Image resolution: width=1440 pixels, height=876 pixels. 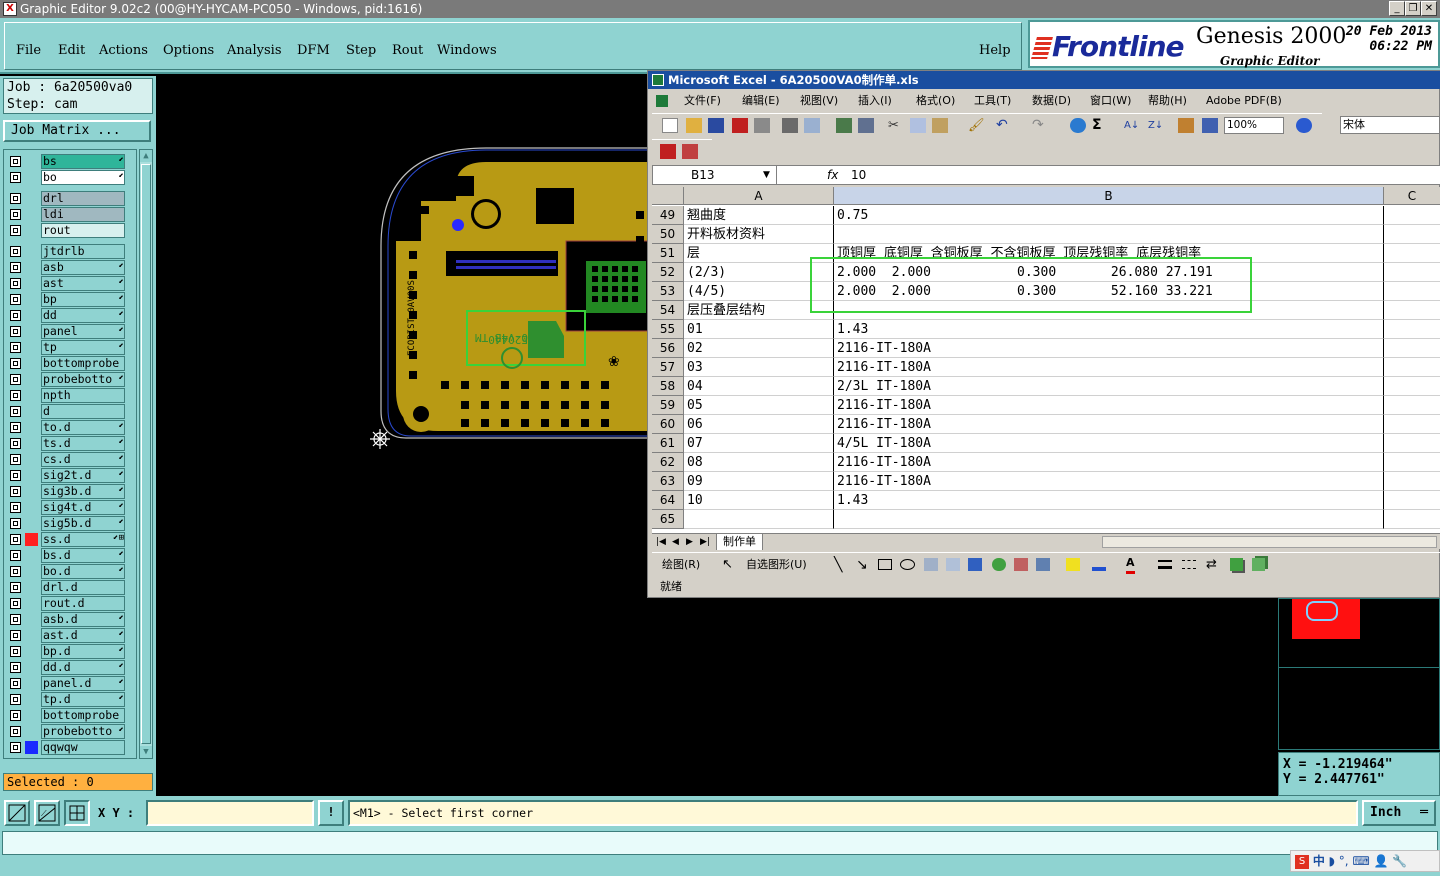 What do you see at coordinates (71, 331) in the screenshot?
I see `layer-row: panel ⬋` at bounding box center [71, 331].